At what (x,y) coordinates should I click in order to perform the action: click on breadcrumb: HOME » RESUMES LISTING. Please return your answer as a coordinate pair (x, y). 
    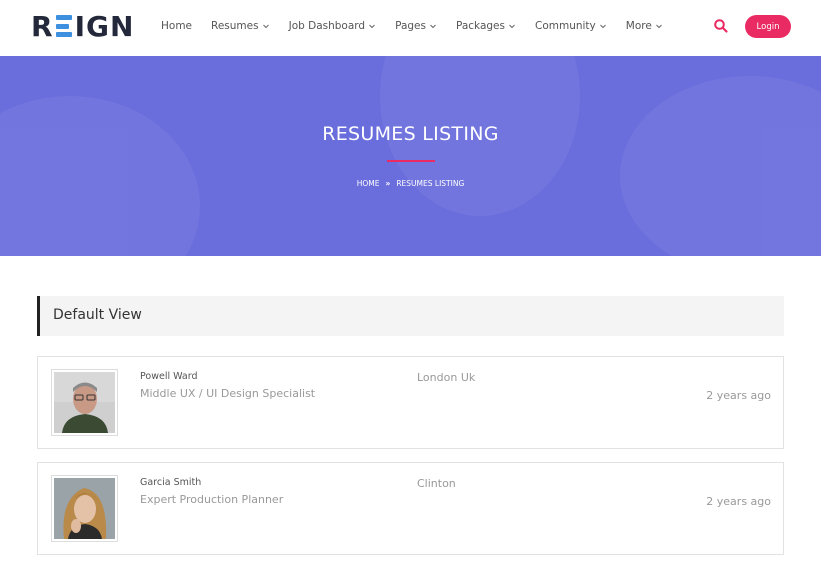
    Looking at the image, I should click on (410, 183).